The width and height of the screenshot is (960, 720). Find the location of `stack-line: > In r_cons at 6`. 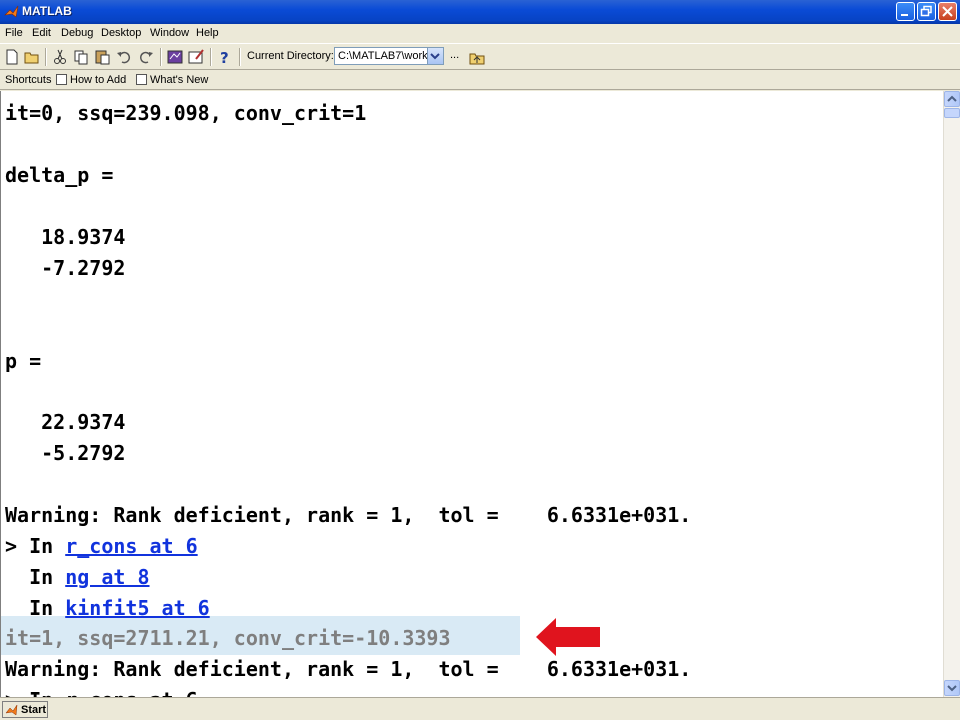

stack-line: > In r_cons at 6 is located at coordinates (101, 546).